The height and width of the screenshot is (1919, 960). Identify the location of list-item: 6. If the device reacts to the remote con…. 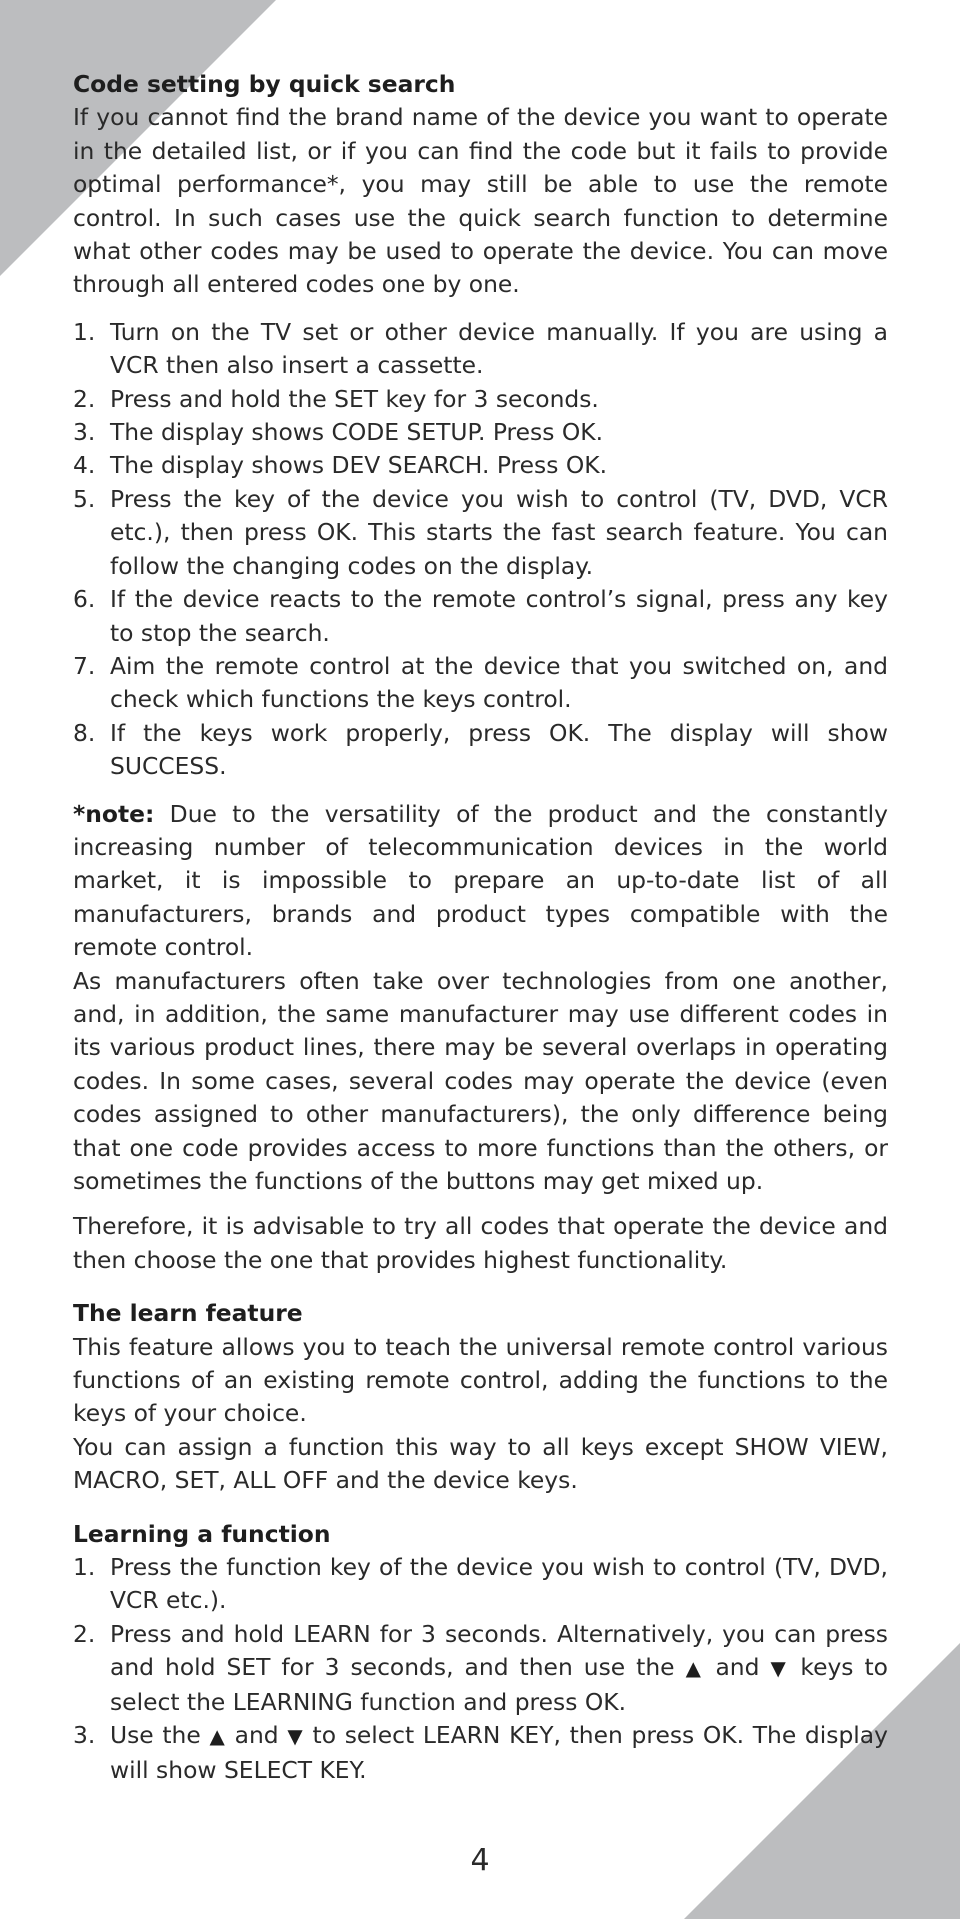
(480, 616).